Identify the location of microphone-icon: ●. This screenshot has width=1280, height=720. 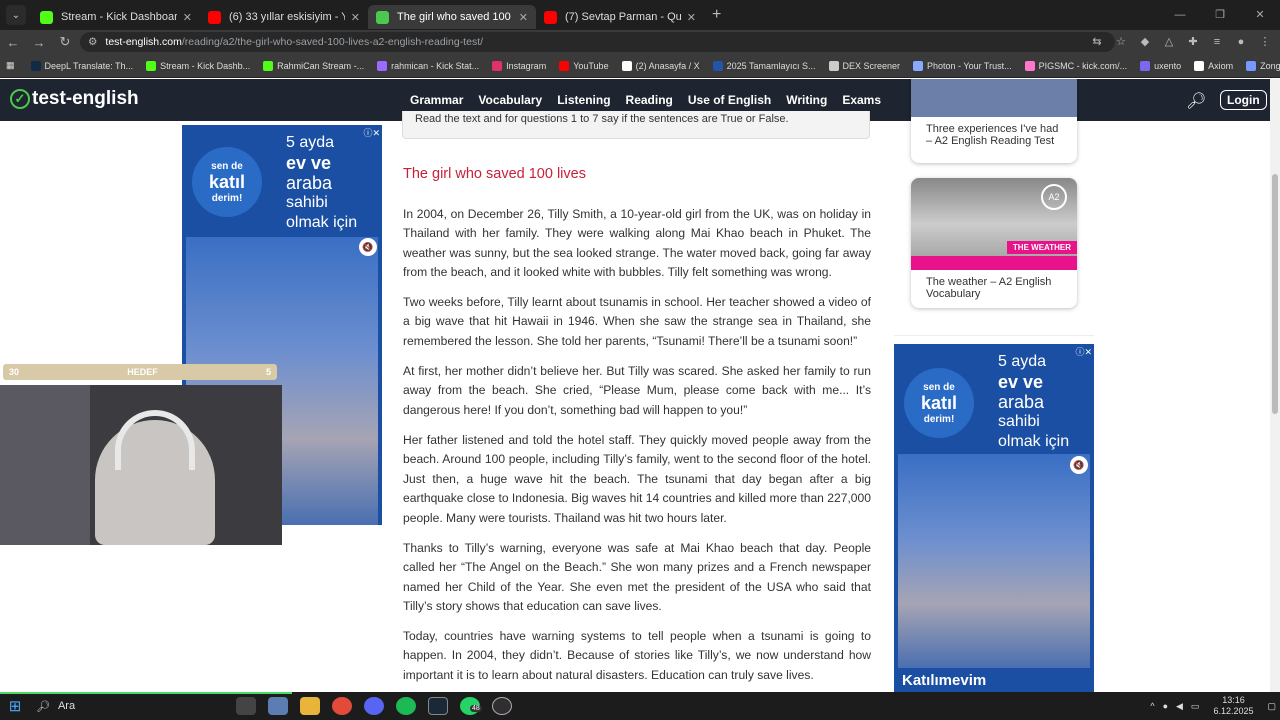
(1165, 706).